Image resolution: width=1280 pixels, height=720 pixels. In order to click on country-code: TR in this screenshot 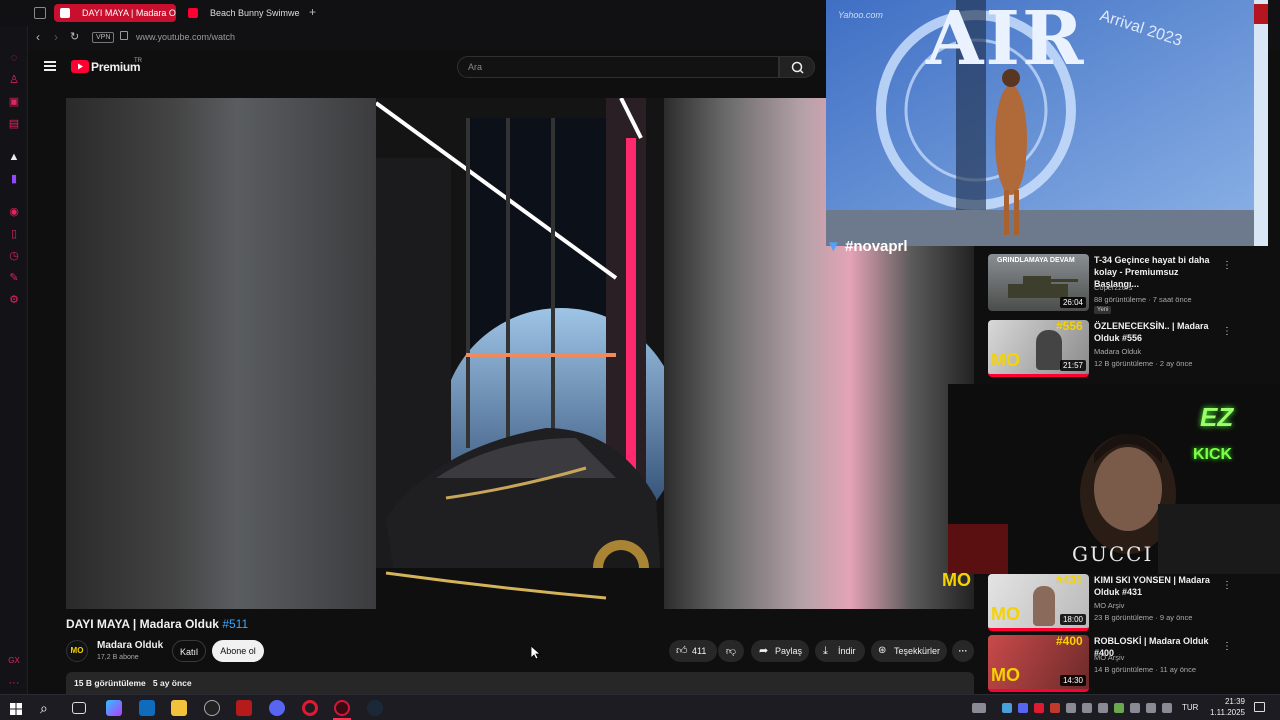, I will do `click(138, 61)`.